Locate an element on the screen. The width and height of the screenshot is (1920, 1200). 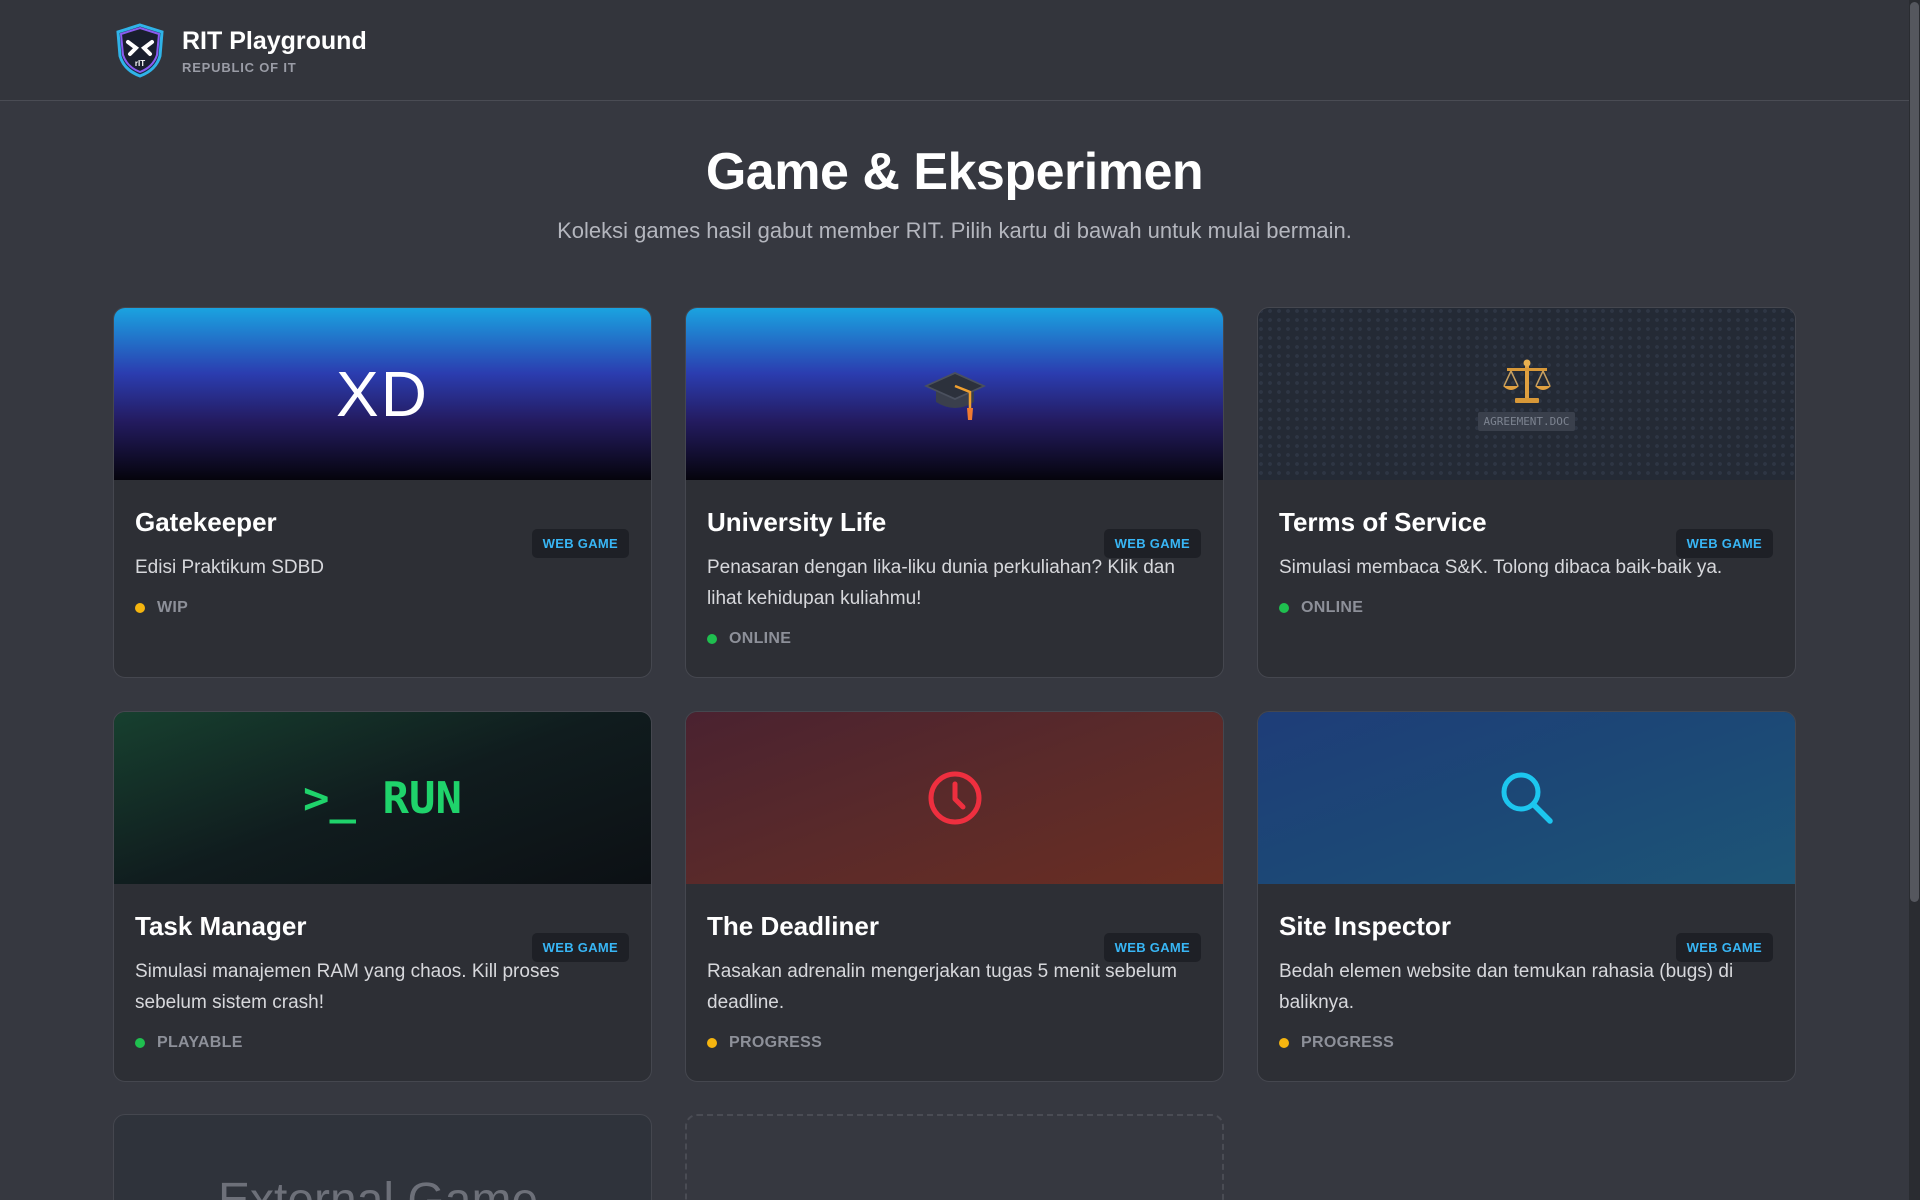
status-label: PLAYABLE is located at coordinates (200, 1042).